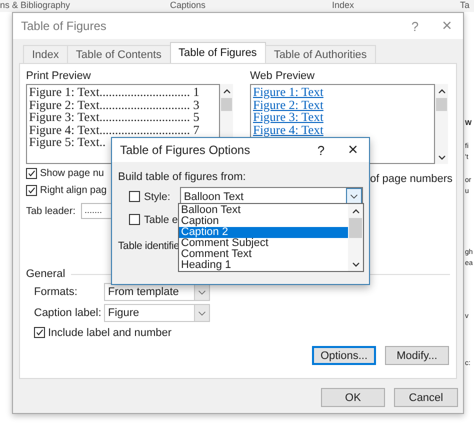  I want to click on ribbon-group-label: ns & Bibliography, so click(85, 6).